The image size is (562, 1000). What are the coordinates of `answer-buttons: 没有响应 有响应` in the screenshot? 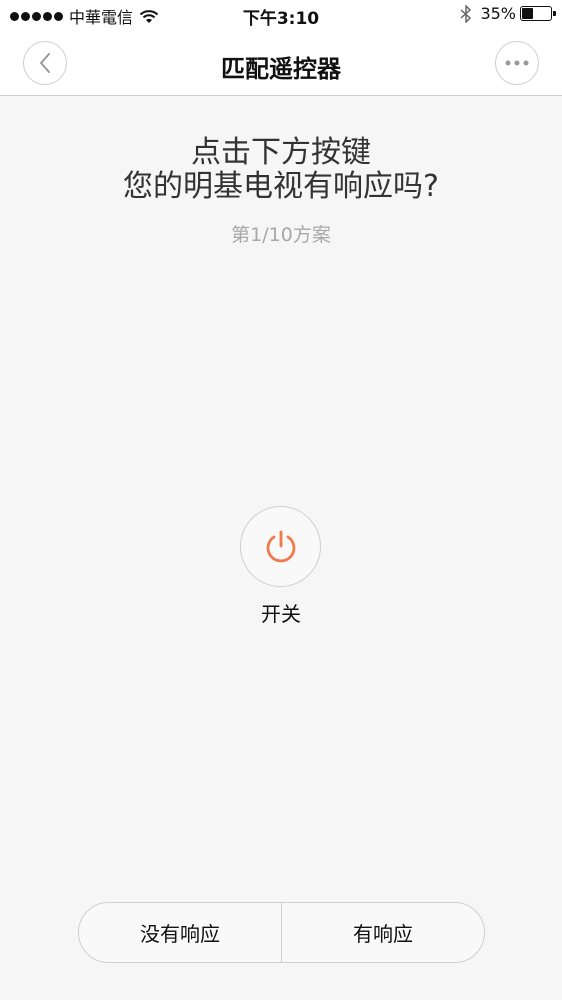 It's located at (281, 932).